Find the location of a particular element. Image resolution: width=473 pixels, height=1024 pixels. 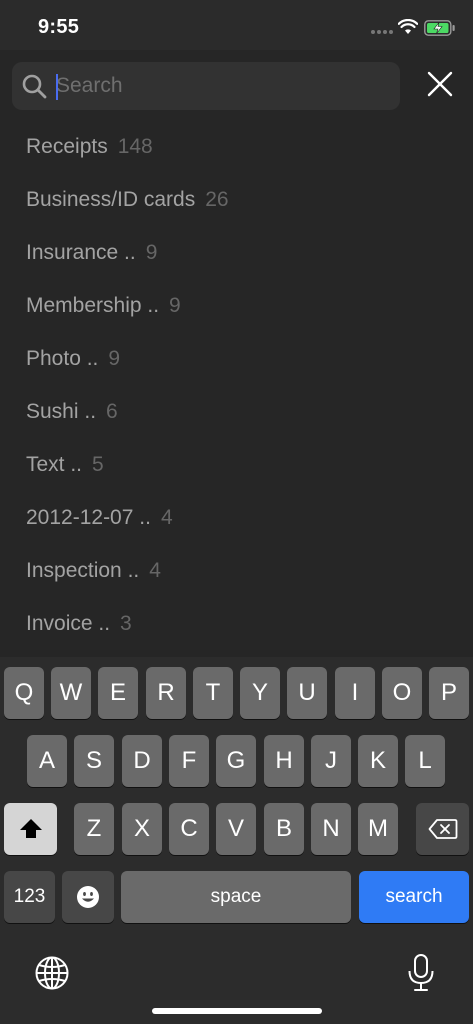

list-item: 2012-12-07 .. 4 is located at coordinates (236, 517).